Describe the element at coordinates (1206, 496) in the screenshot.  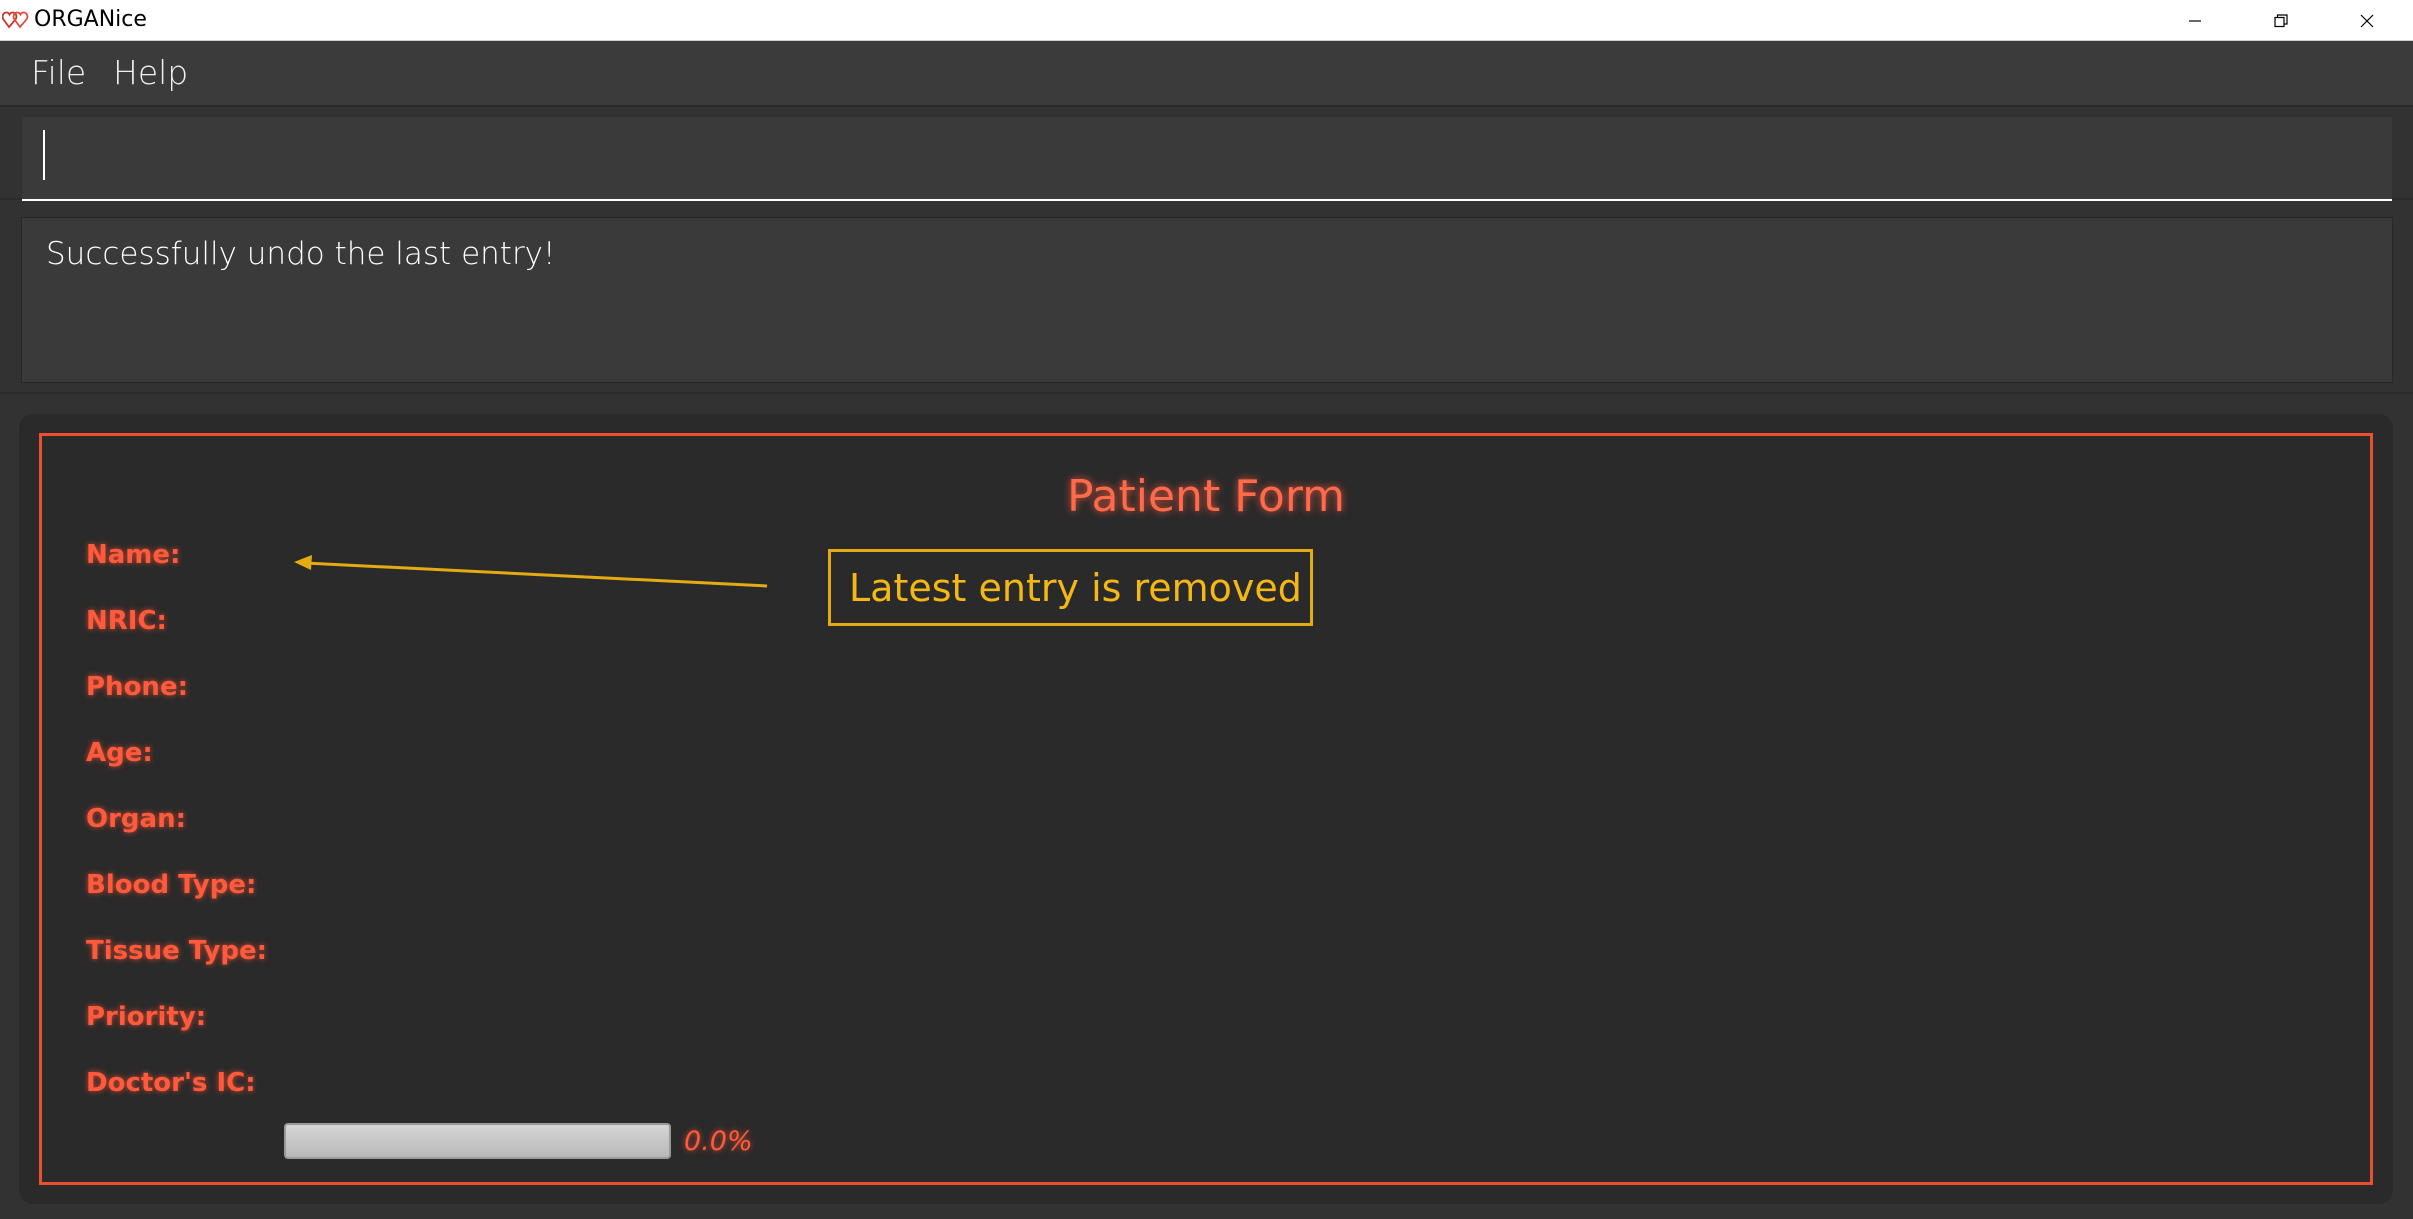
I see `form-title: Patient Form` at that location.